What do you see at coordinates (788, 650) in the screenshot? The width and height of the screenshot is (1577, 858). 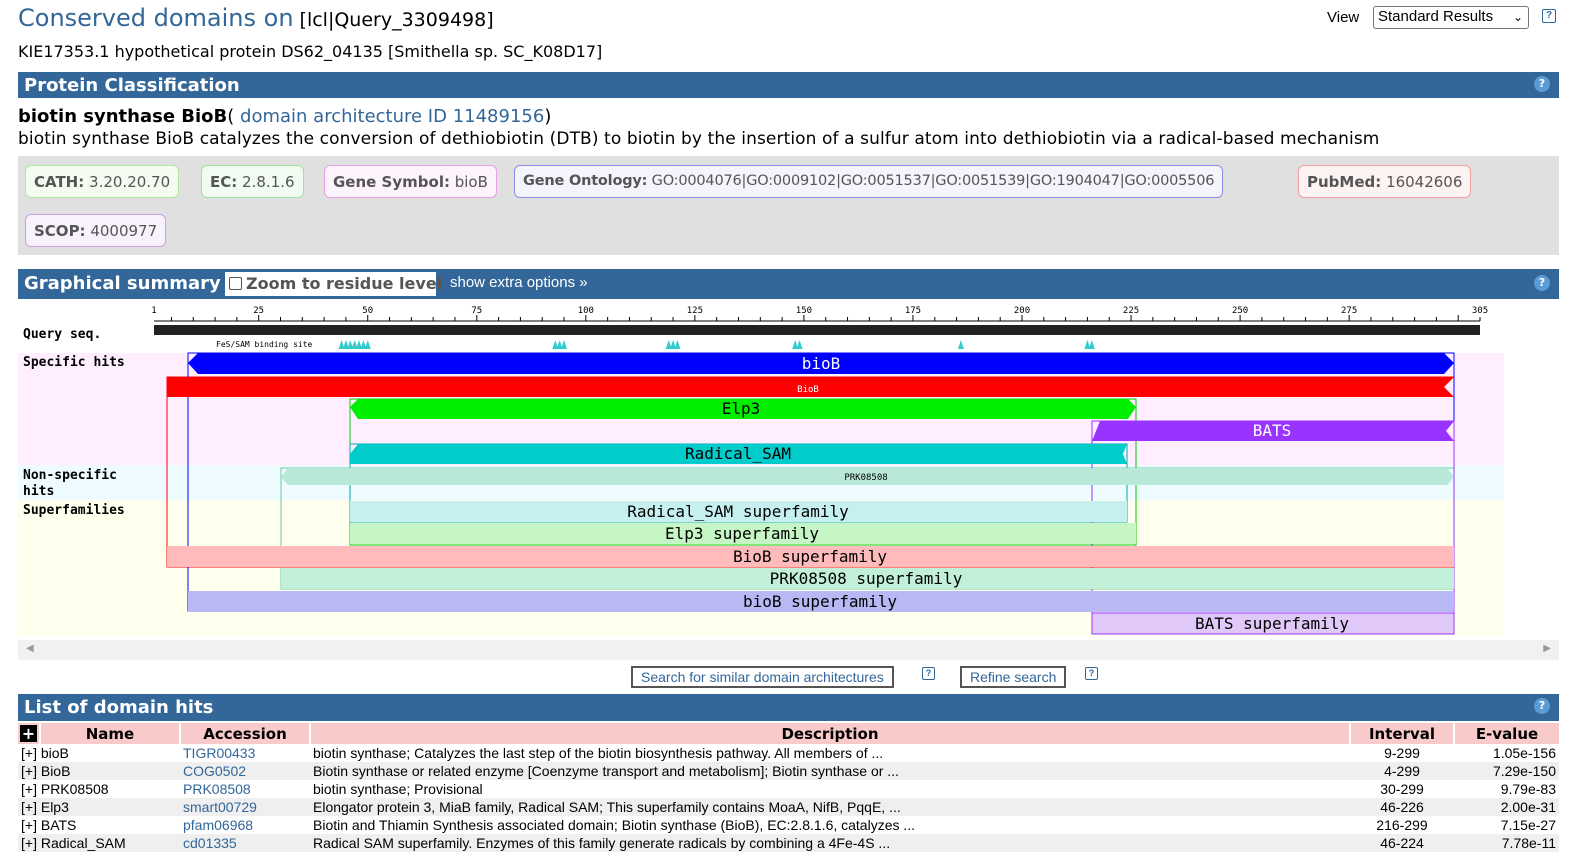 I see `horizontal-scrollbar: ◀ ▶` at bounding box center [788, 650].